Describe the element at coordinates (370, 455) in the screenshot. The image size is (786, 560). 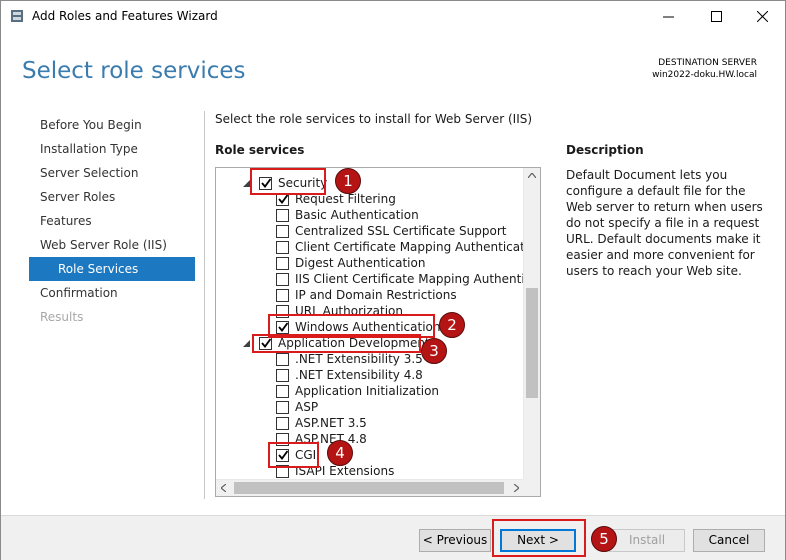
I see `tree-row: CGI` at that location.